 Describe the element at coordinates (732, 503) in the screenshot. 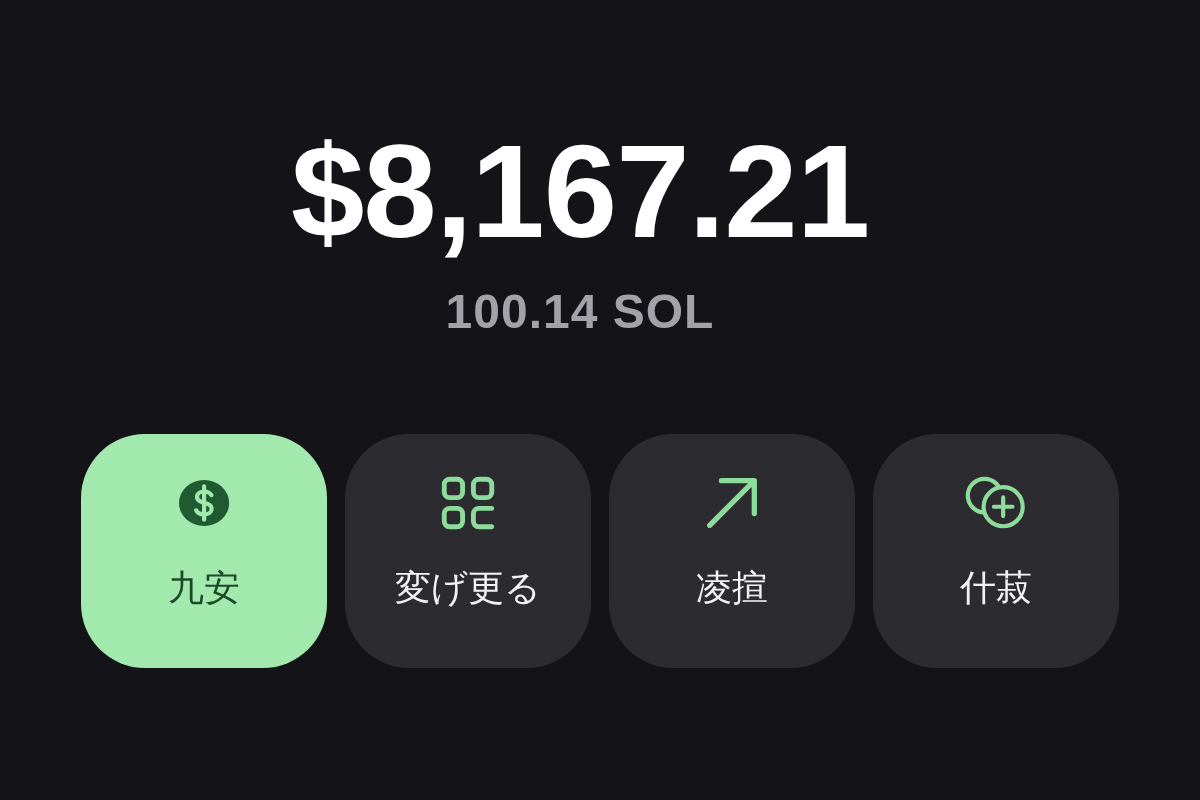

I see `arrow-up-right-icon` at that location.